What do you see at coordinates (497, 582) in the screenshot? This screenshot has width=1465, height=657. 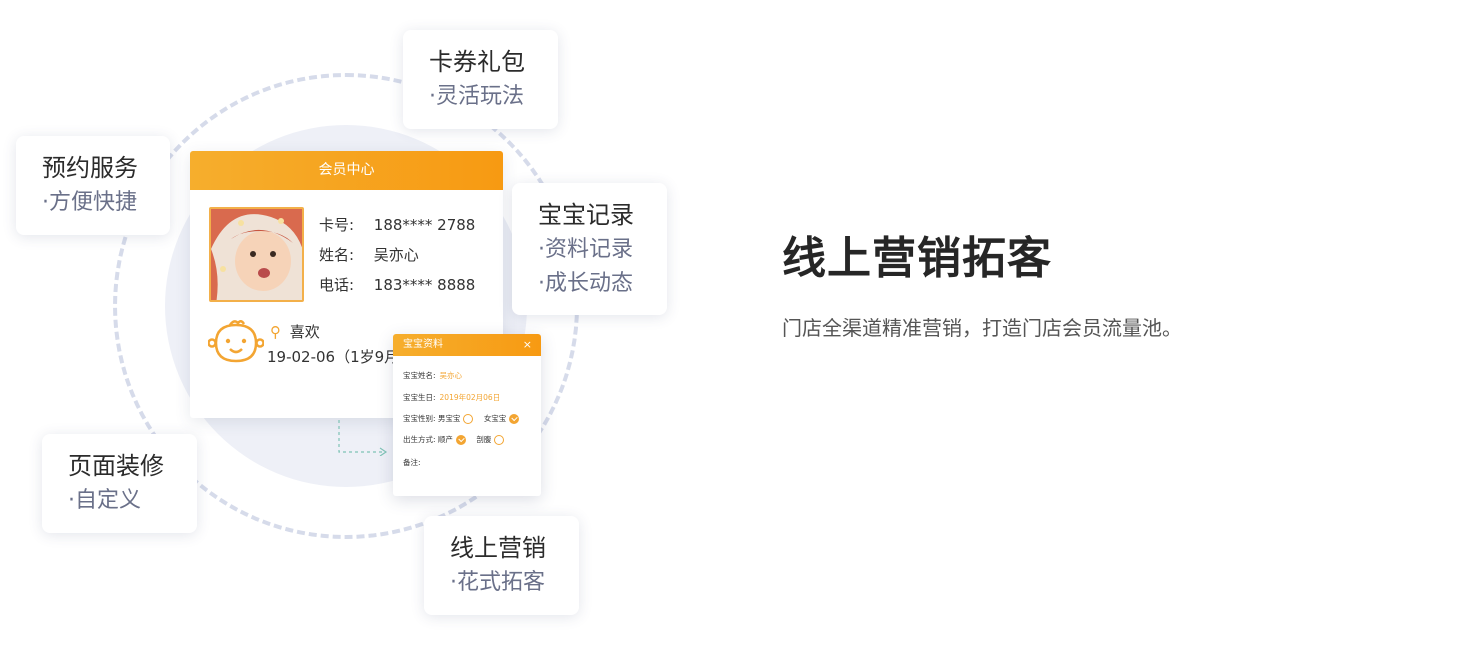 I see `tag-subtitle: ·花式拓客` at bounding box center [497, 582].